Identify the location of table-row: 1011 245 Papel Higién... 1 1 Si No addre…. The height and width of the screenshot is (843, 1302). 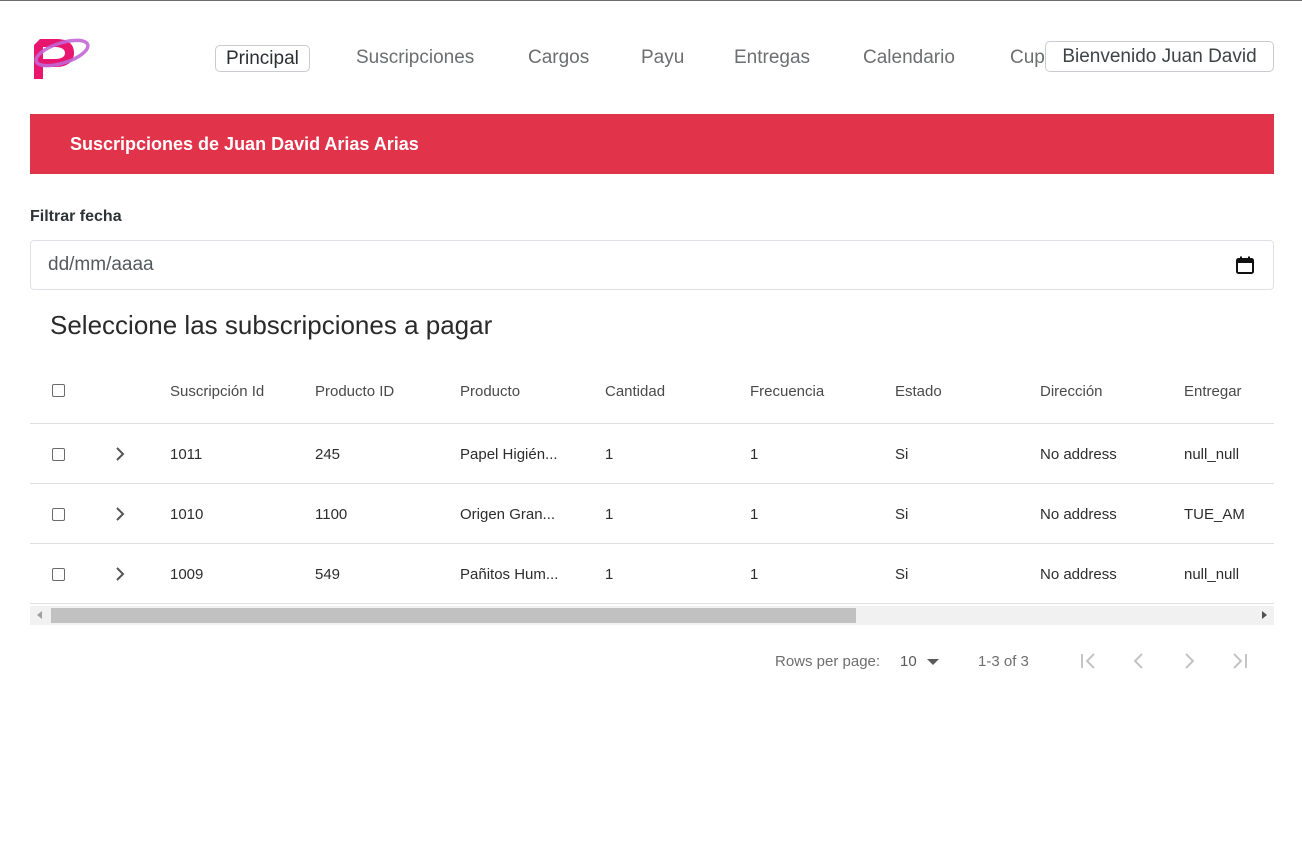
(652, 454).